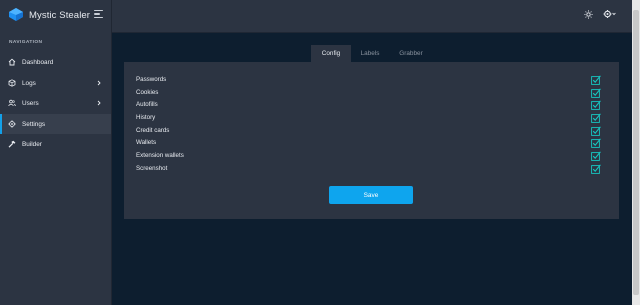 This screenshot has height=305, width=640. I want to click on checkbox-wallets, so click(596, 143).